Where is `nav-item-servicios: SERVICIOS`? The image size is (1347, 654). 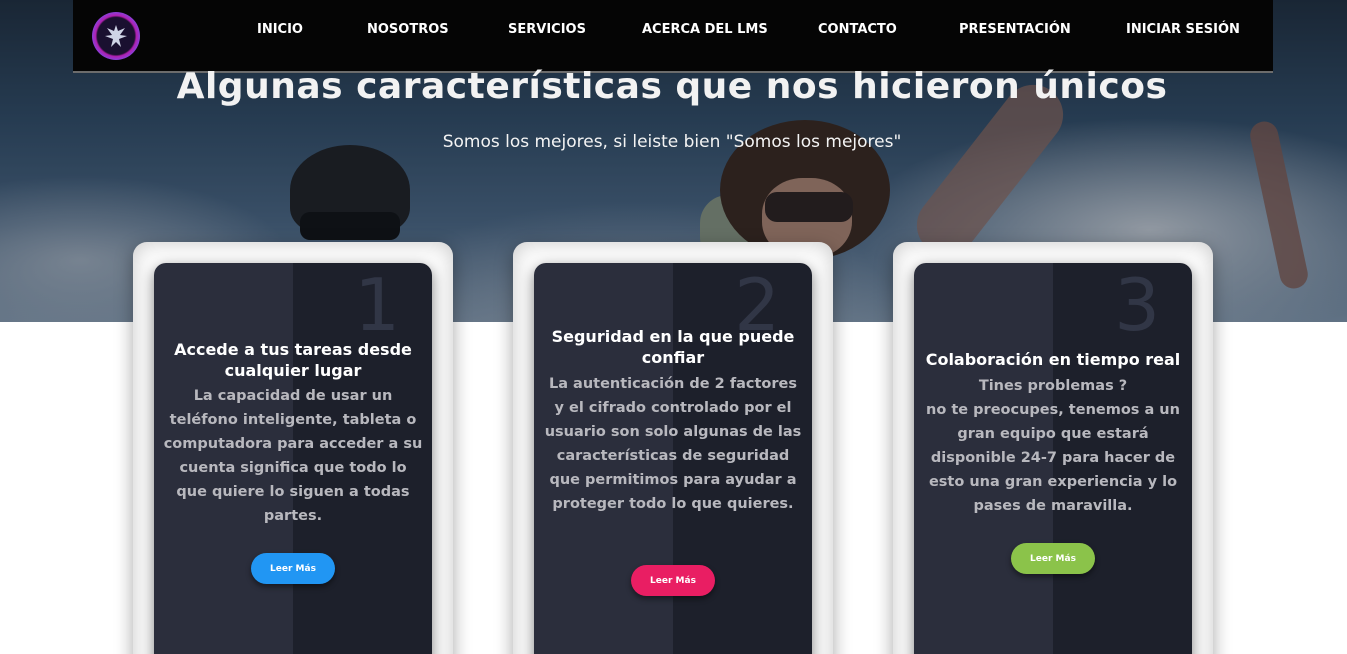 nav-item-servicios: SERVICIOS is located at coordinates (547, 31).